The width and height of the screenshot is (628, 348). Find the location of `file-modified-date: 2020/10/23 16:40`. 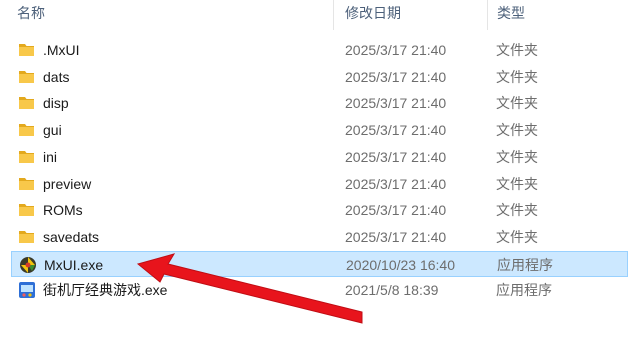

file-modified-date: 2020/10/23 16:40 is located at coordinates (400, 264).